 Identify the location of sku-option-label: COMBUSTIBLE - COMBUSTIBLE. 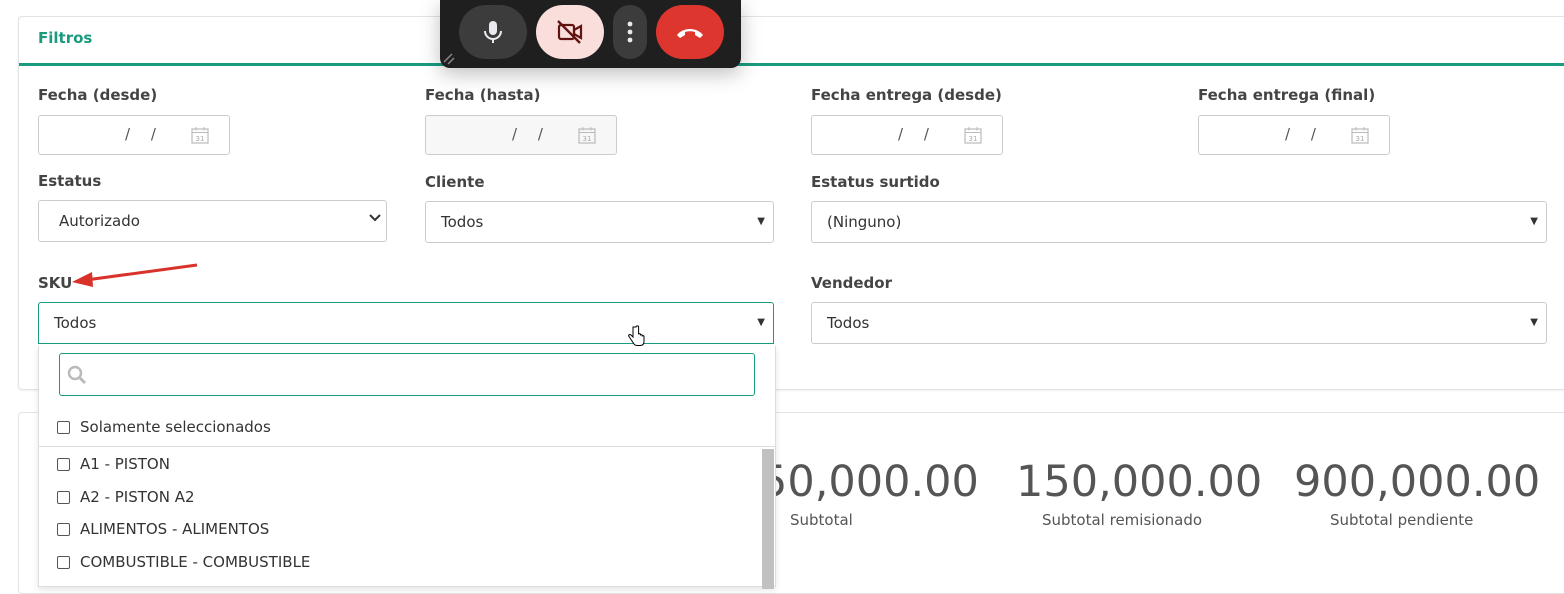
(195, 562).